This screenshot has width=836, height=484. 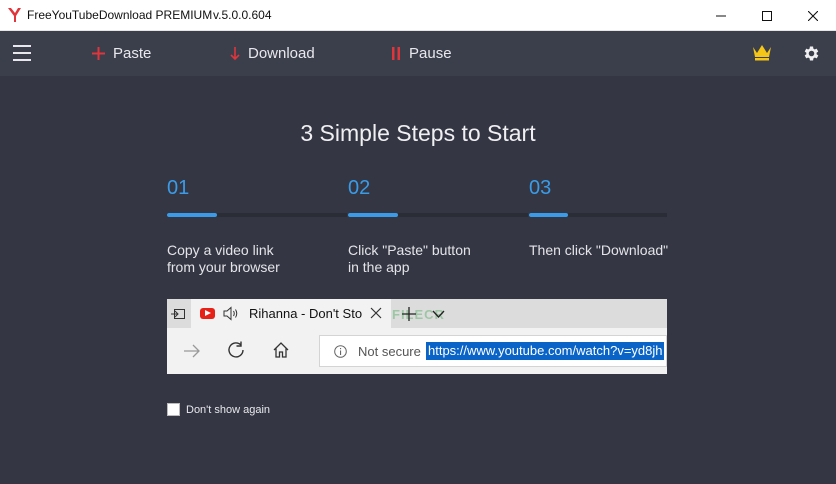 What do you see at coordinates (132, 53) in the screenshot?
I see `paste-label: Paste` at bounding box center [132, 53].